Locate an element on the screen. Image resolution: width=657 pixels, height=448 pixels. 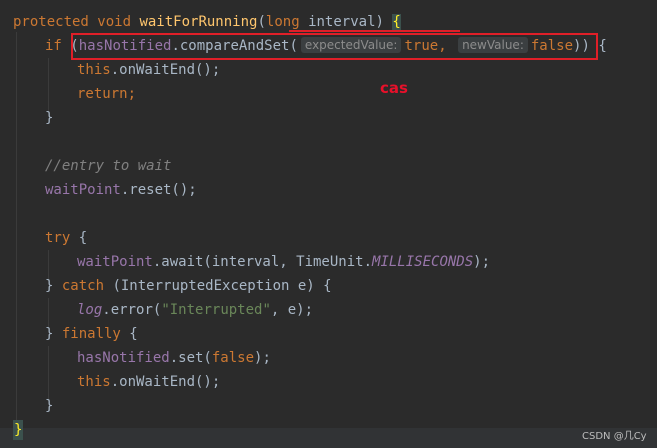
code-line-finally: } finally { is located at coordinates (91, 334).